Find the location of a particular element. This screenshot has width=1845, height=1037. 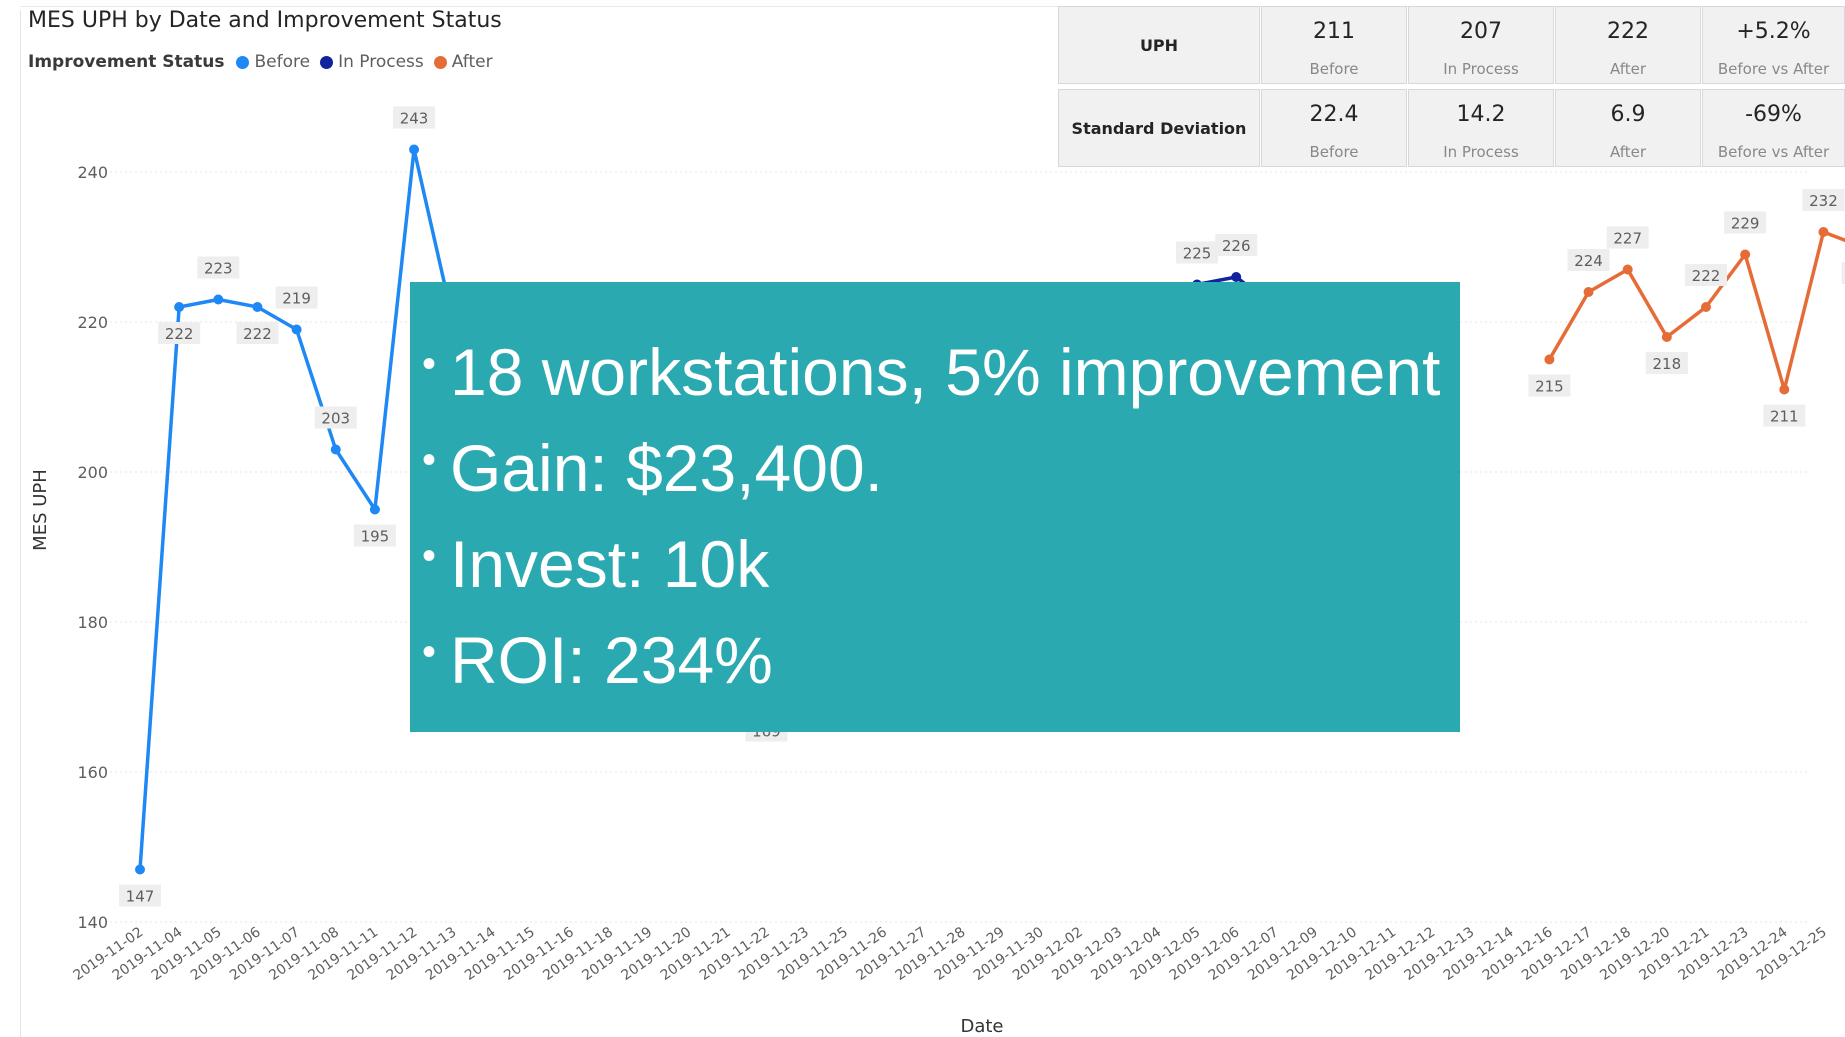

data-label: 224 is located at coordinates (1588, 261).